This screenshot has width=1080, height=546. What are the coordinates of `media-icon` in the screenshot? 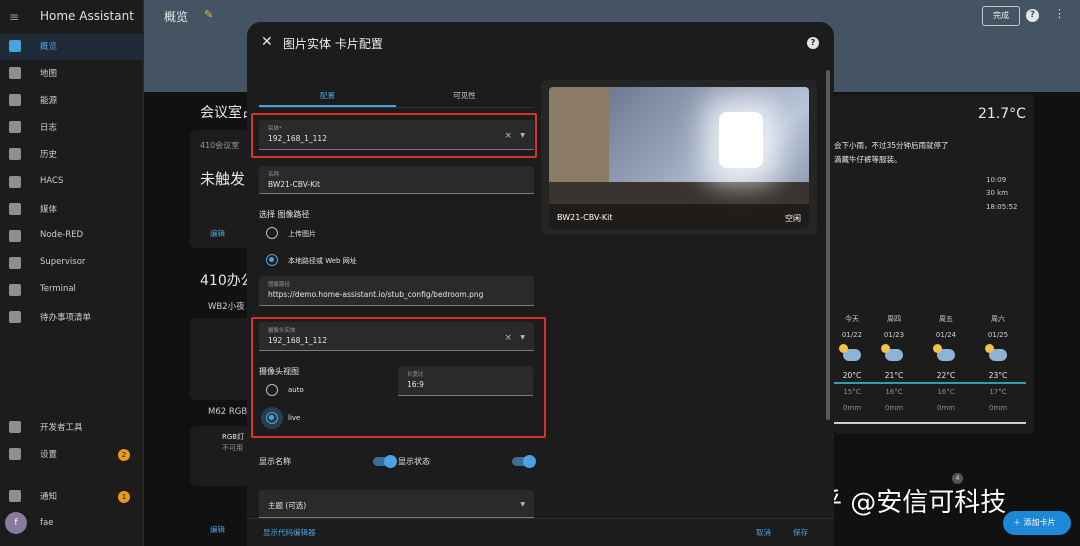 It's located at (15, 209).